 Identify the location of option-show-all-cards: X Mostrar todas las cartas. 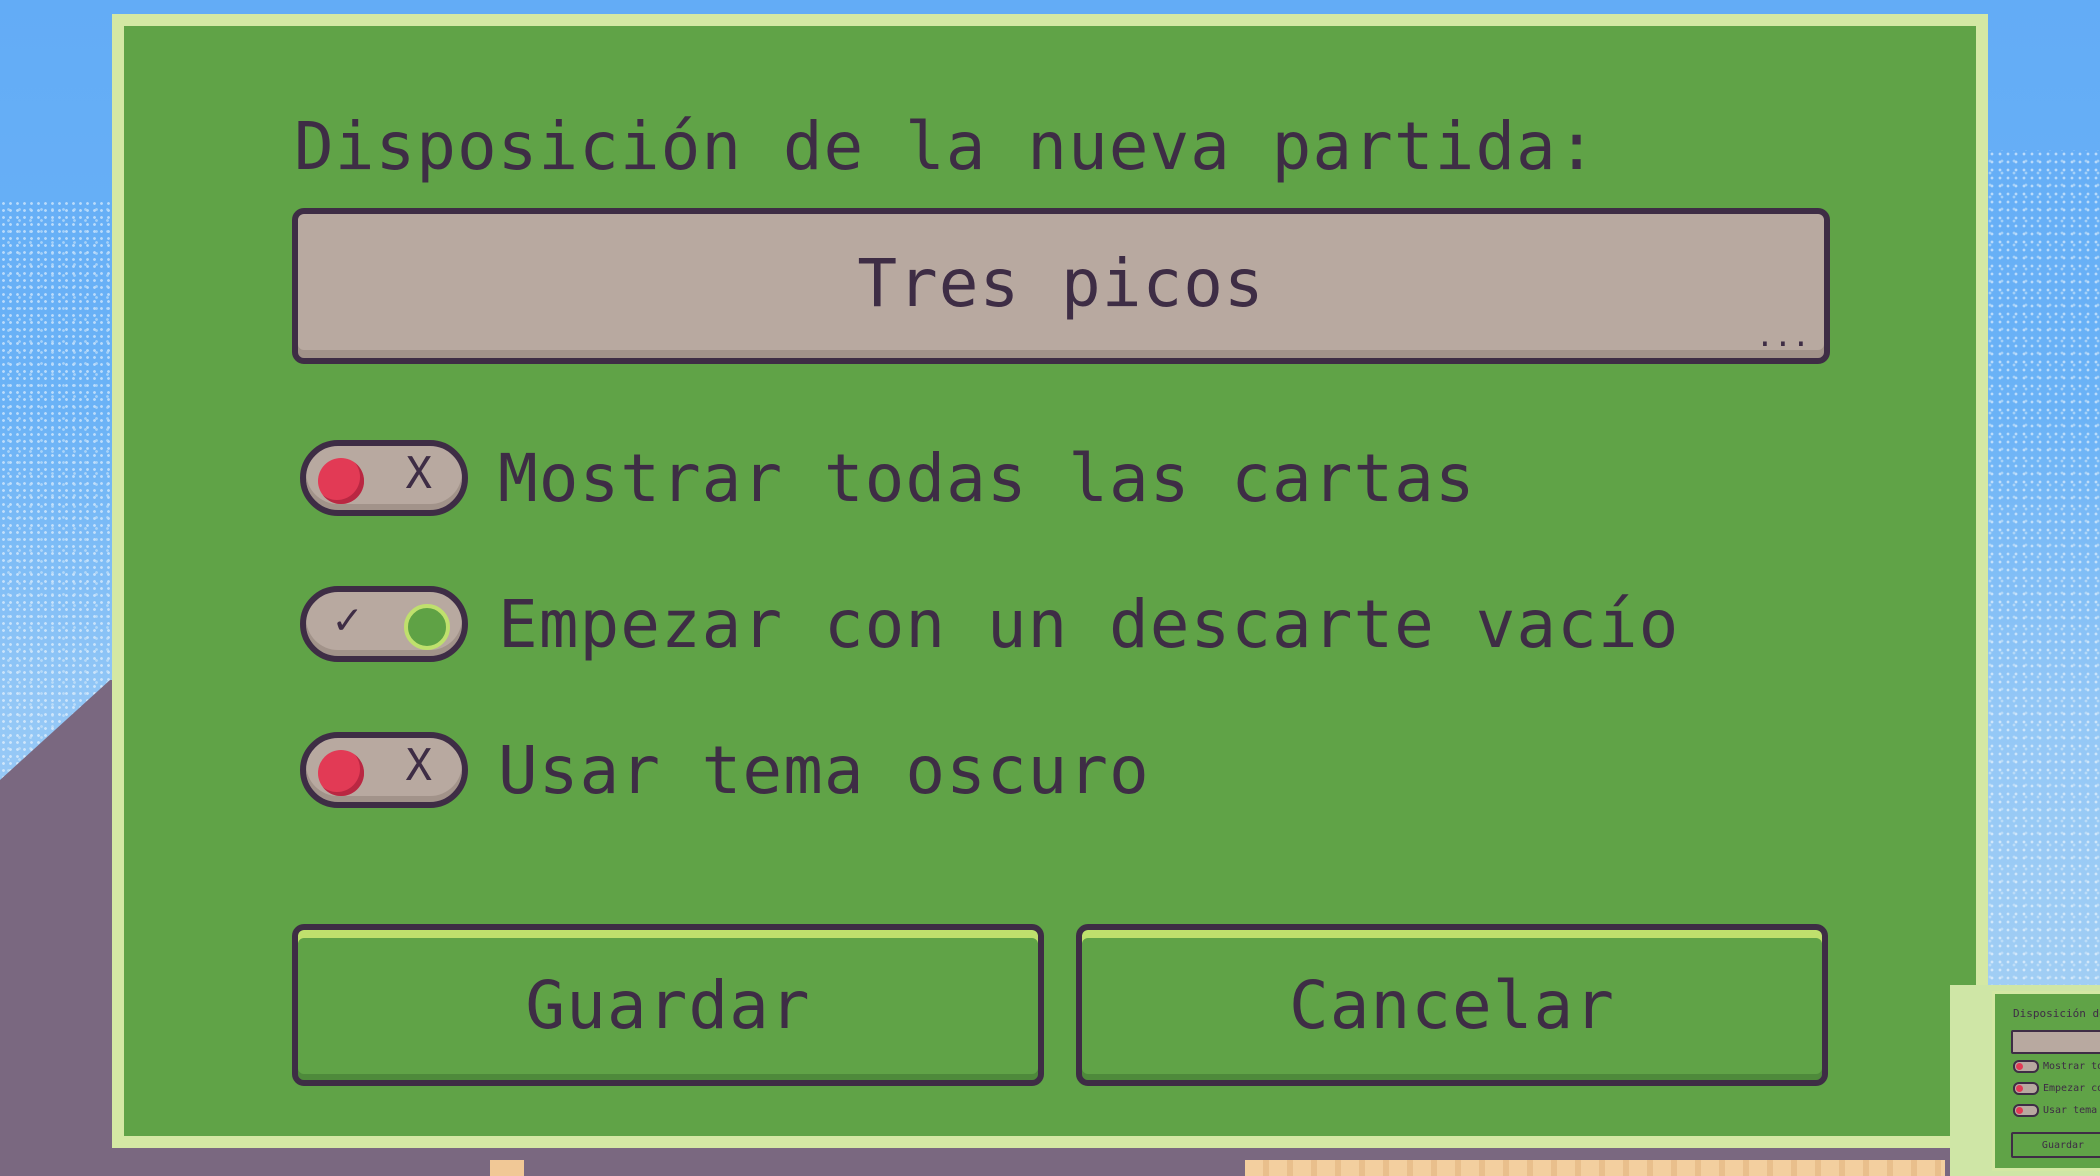
(888, 478).